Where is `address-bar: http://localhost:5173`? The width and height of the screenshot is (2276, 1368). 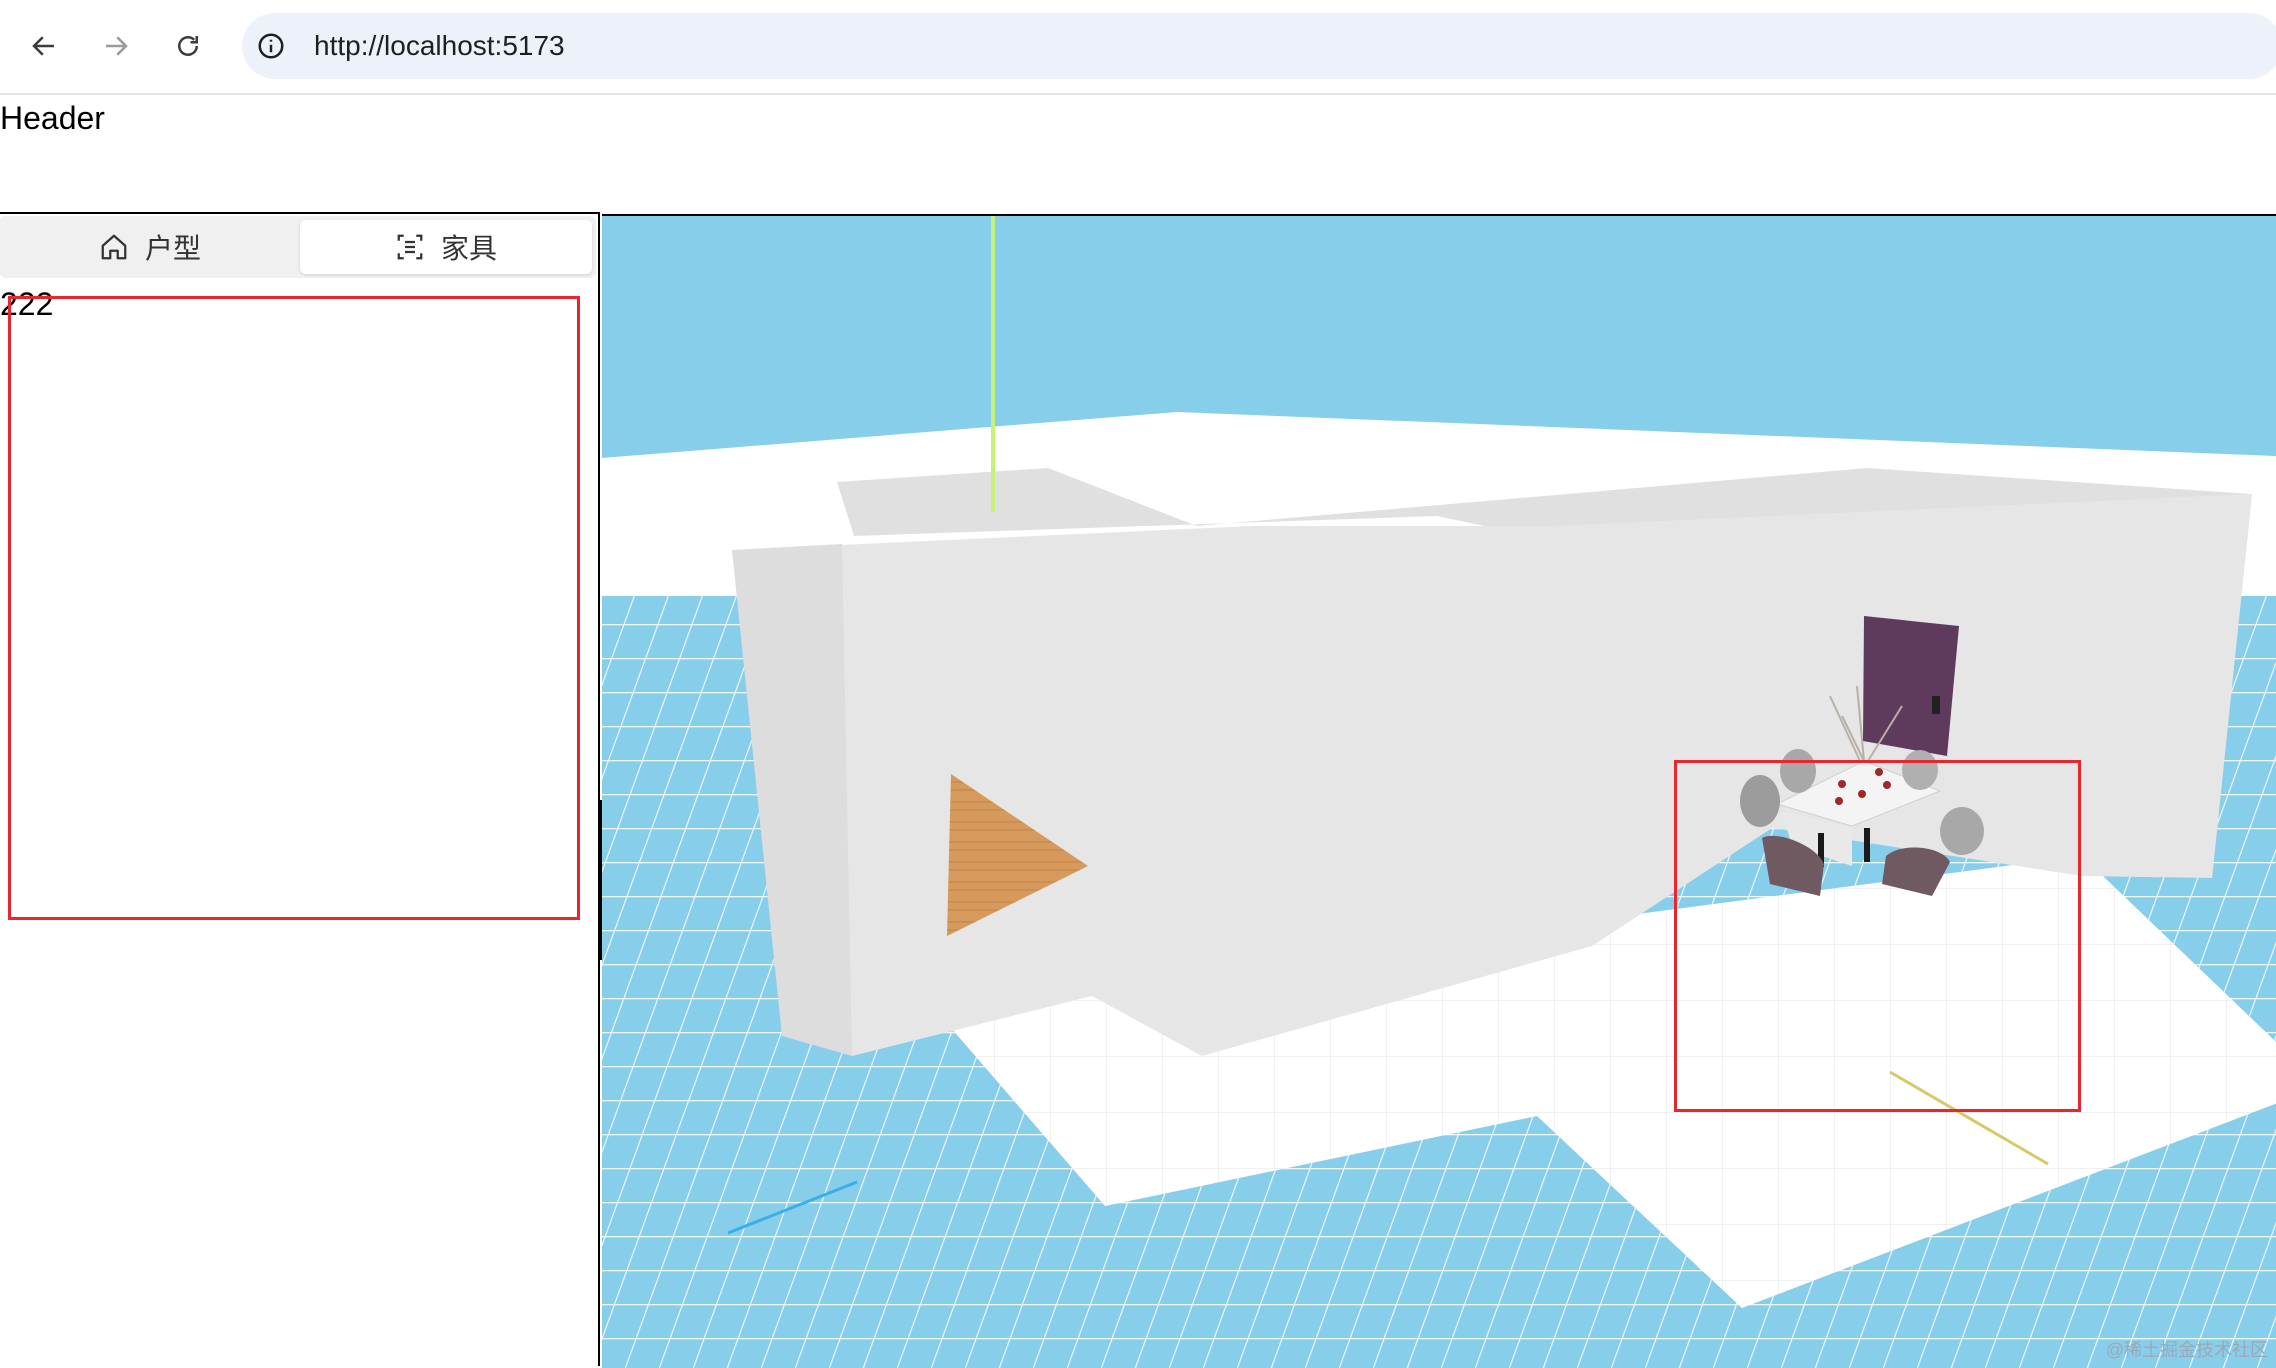
address-bar: http://localhost:5173 is located at coordinates (1259, 46).